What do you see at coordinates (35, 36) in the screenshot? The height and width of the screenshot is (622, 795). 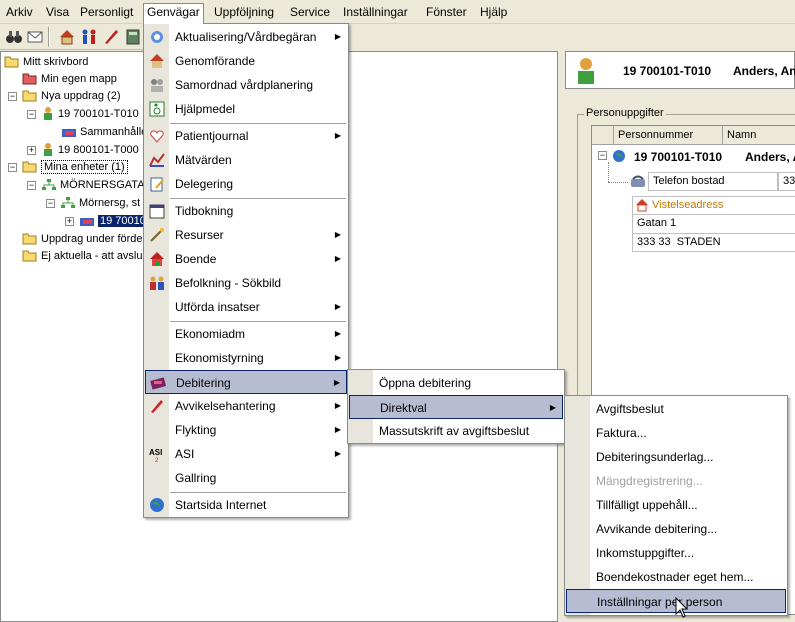 I see `mail-icon` at bounding box center [35, 36].